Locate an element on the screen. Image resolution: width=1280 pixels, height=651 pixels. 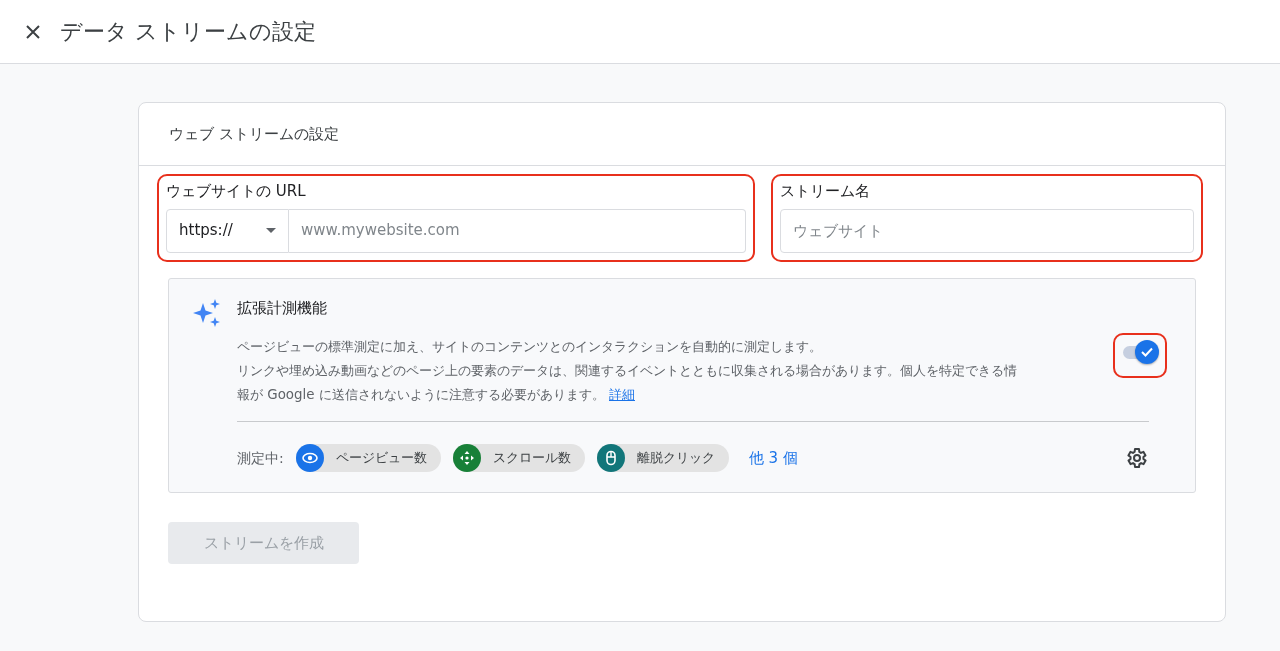
metric-chip: ページビュー数 is located at coordinates (368, 458).